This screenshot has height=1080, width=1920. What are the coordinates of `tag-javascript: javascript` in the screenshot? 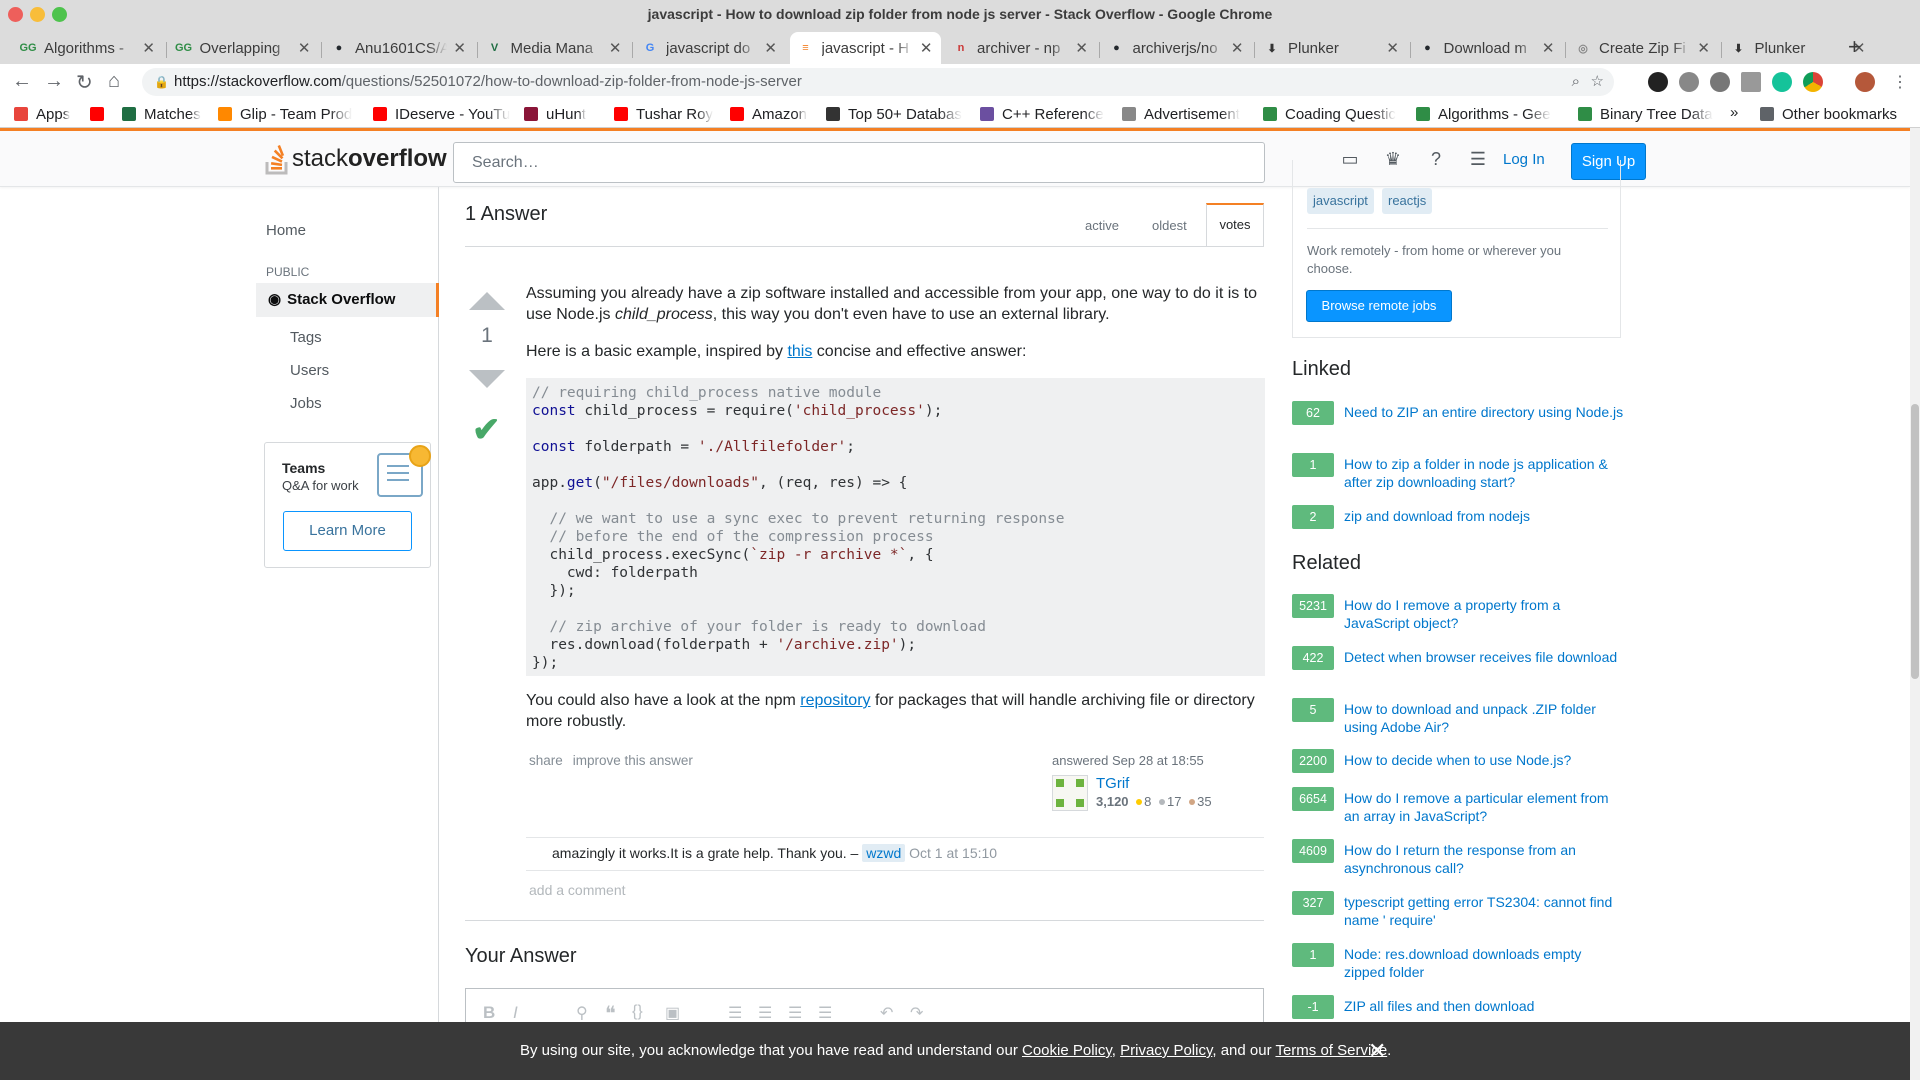 It's located at (1340, 201).